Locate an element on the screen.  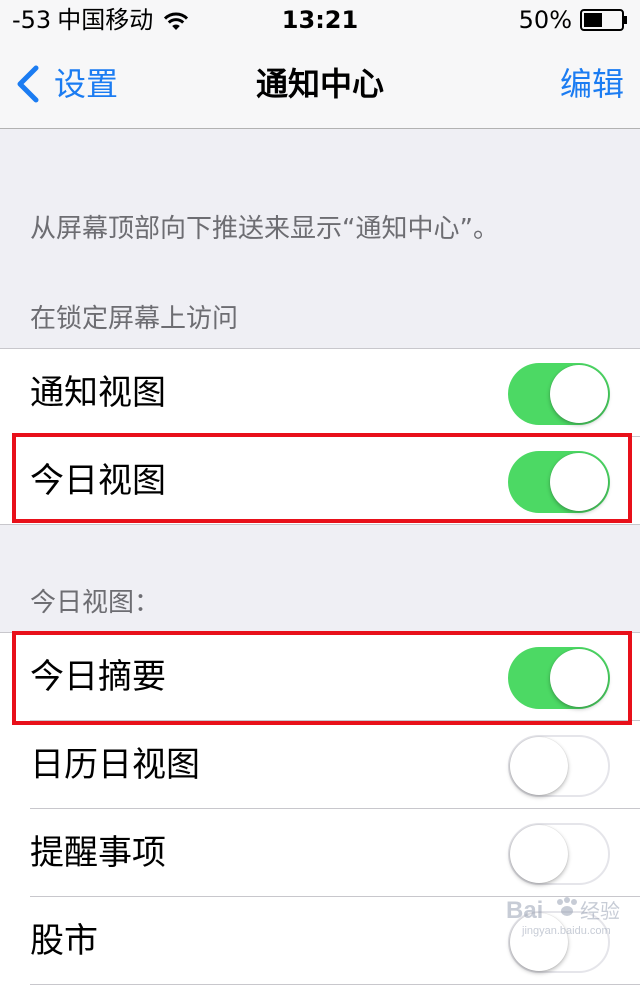
battery-icon is located at coordinates (604, 20).